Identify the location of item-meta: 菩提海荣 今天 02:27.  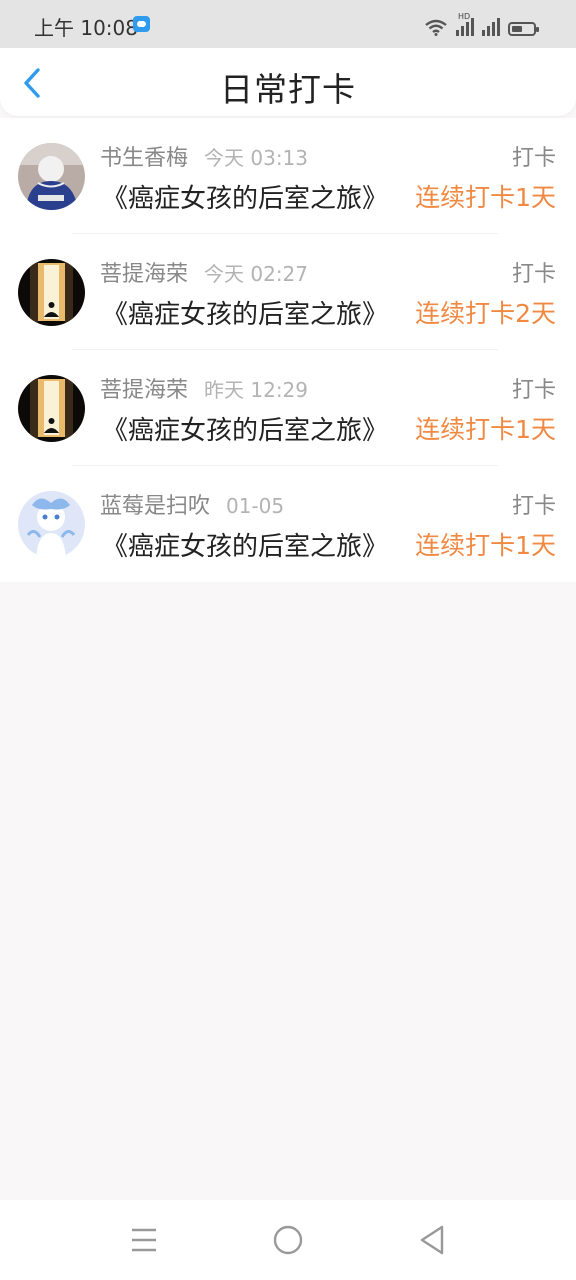
(204, 272).